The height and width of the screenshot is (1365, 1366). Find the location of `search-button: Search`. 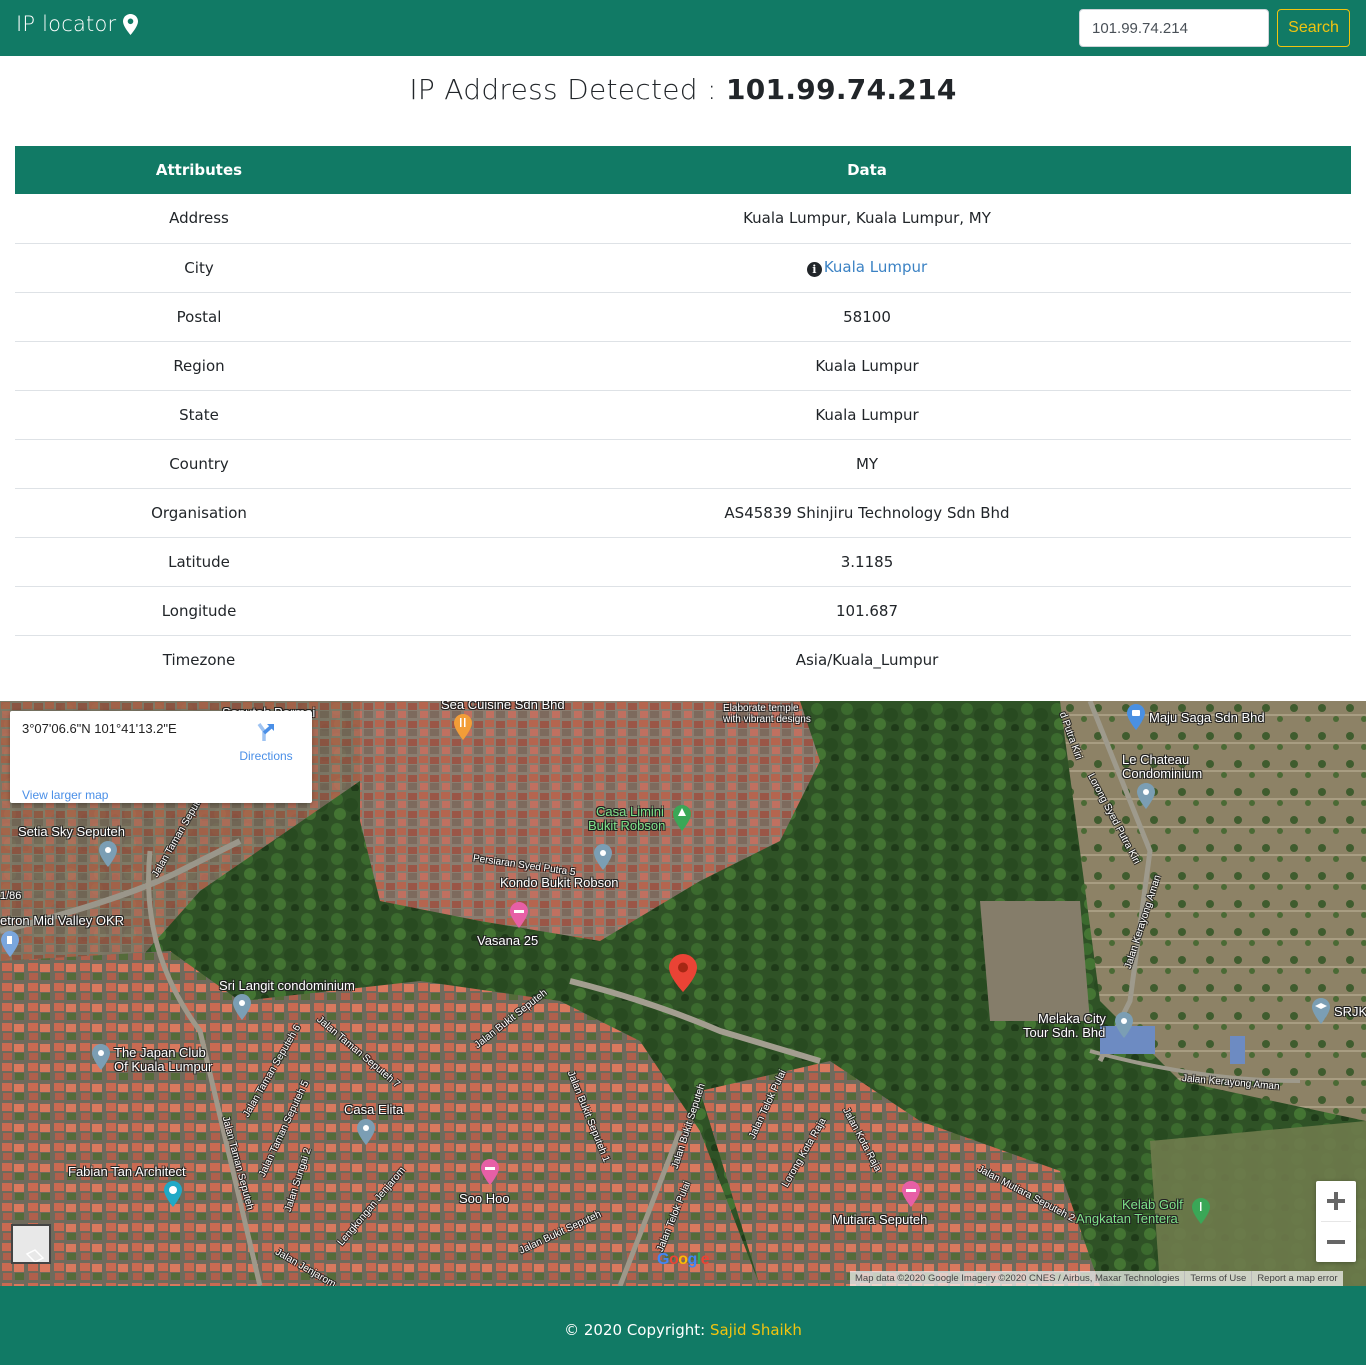

search-button: Search is located at coordinates (1313, 28).